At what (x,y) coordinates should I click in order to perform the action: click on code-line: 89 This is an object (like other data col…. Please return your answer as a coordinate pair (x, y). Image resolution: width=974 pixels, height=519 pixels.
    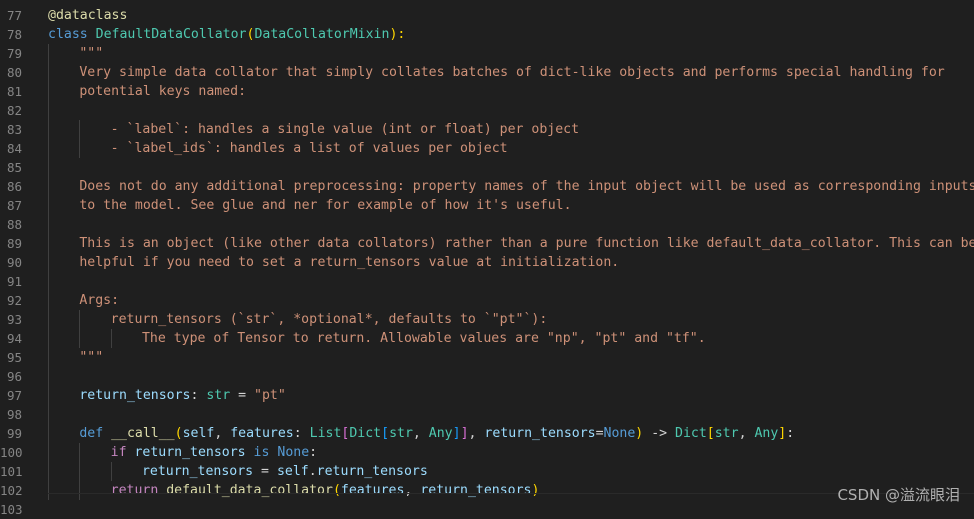
    Looking at the image, I should click on (487, 243).